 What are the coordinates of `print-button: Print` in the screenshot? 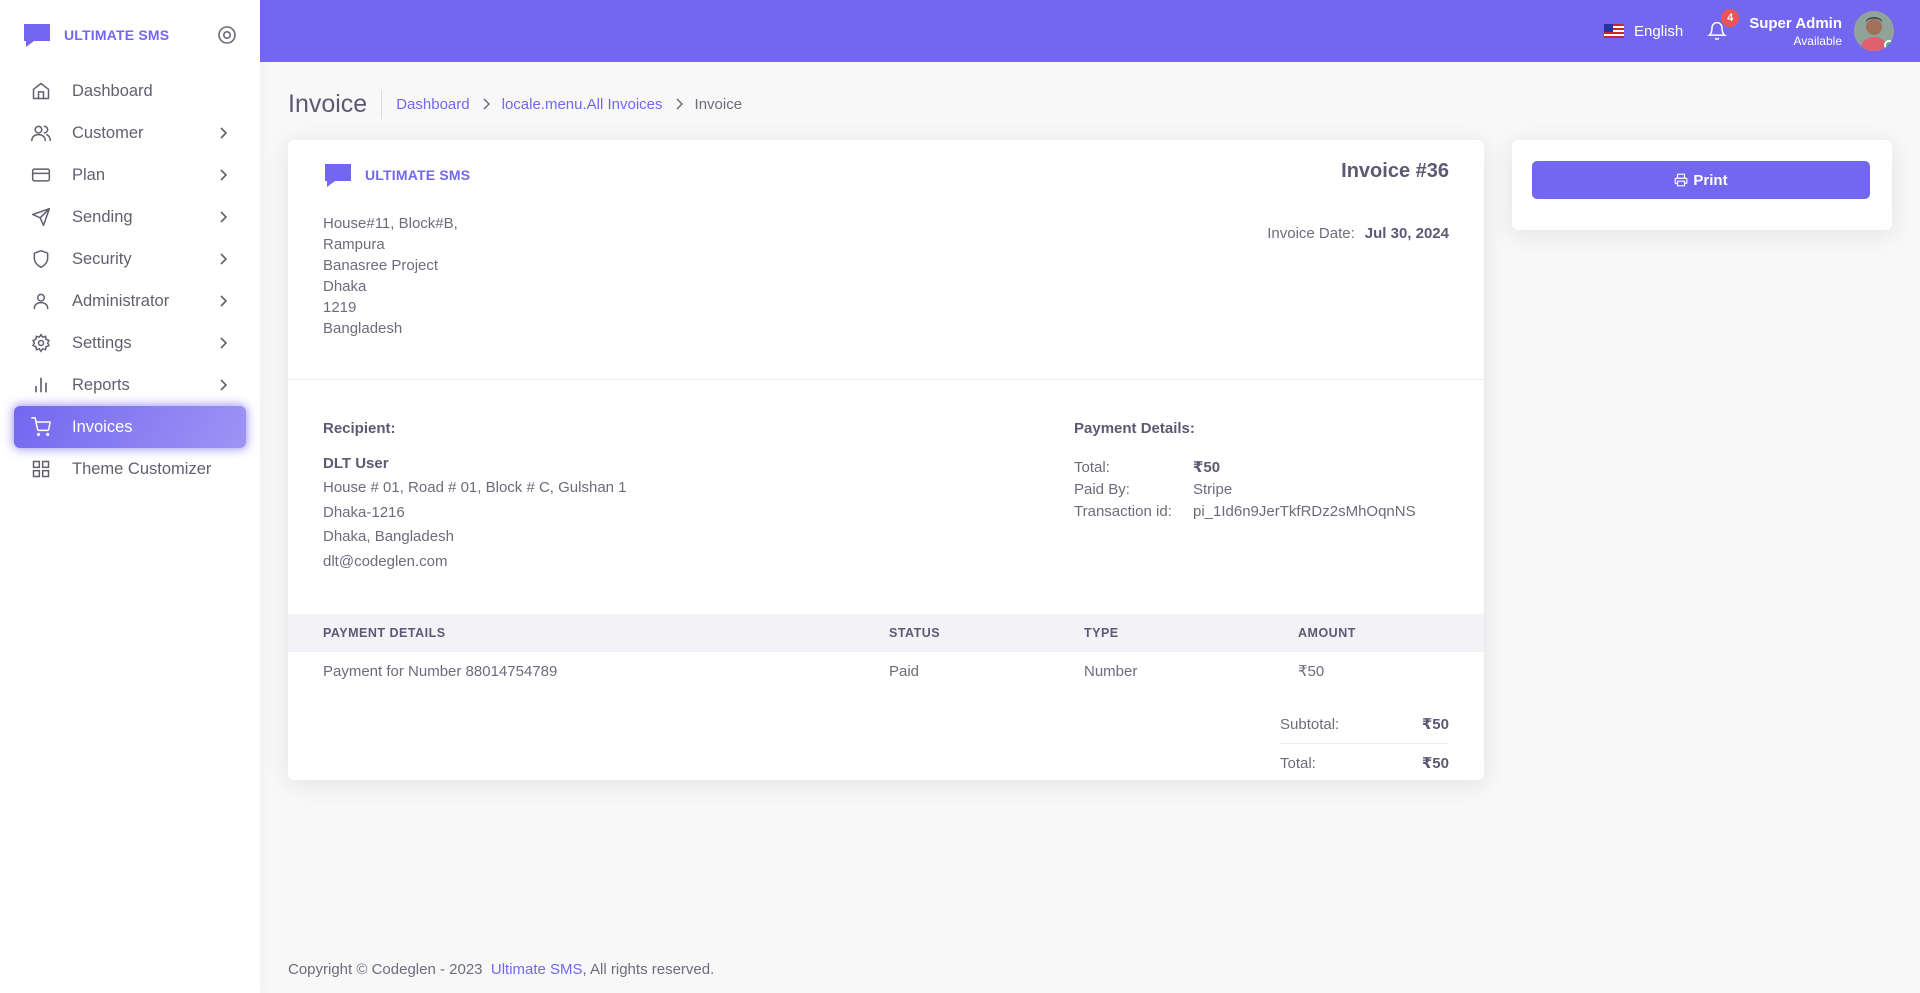 It's located at (1701, 180).